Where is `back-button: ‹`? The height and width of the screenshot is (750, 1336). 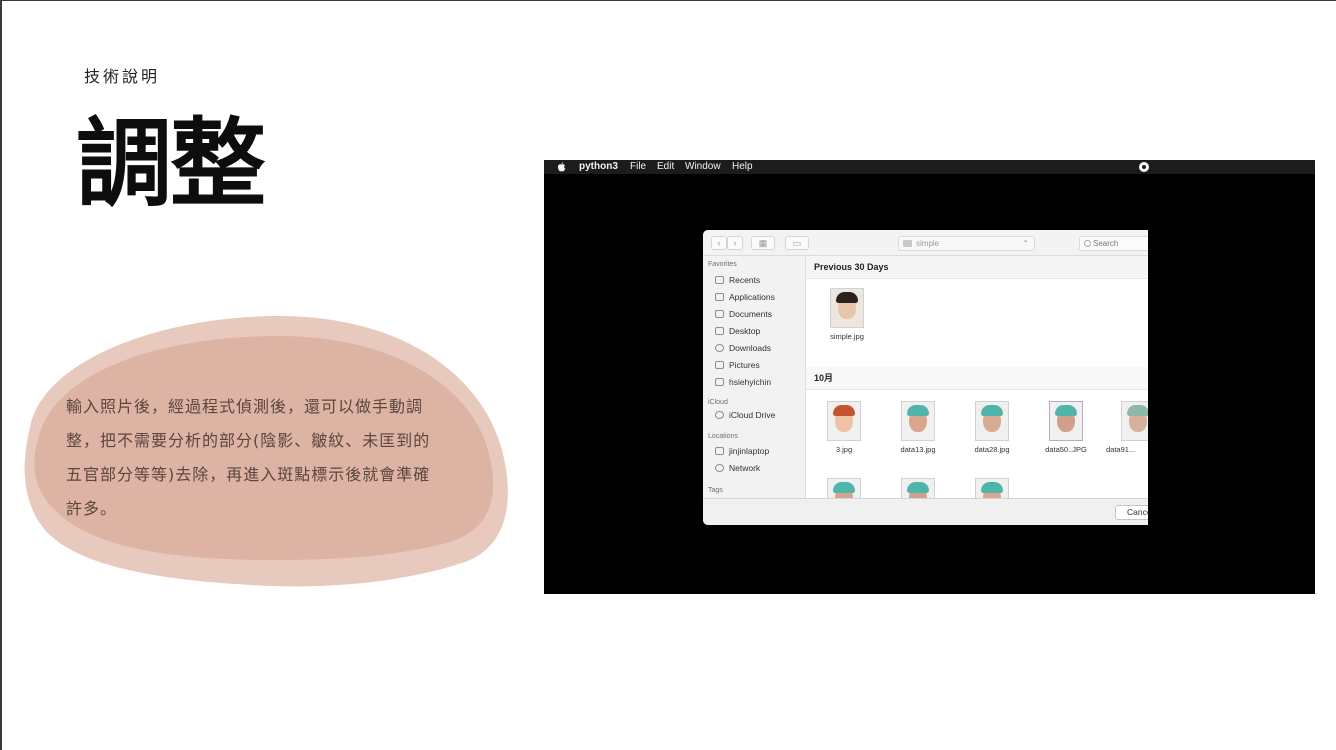 back-button: ‹ is located at coordinates (719, 243).